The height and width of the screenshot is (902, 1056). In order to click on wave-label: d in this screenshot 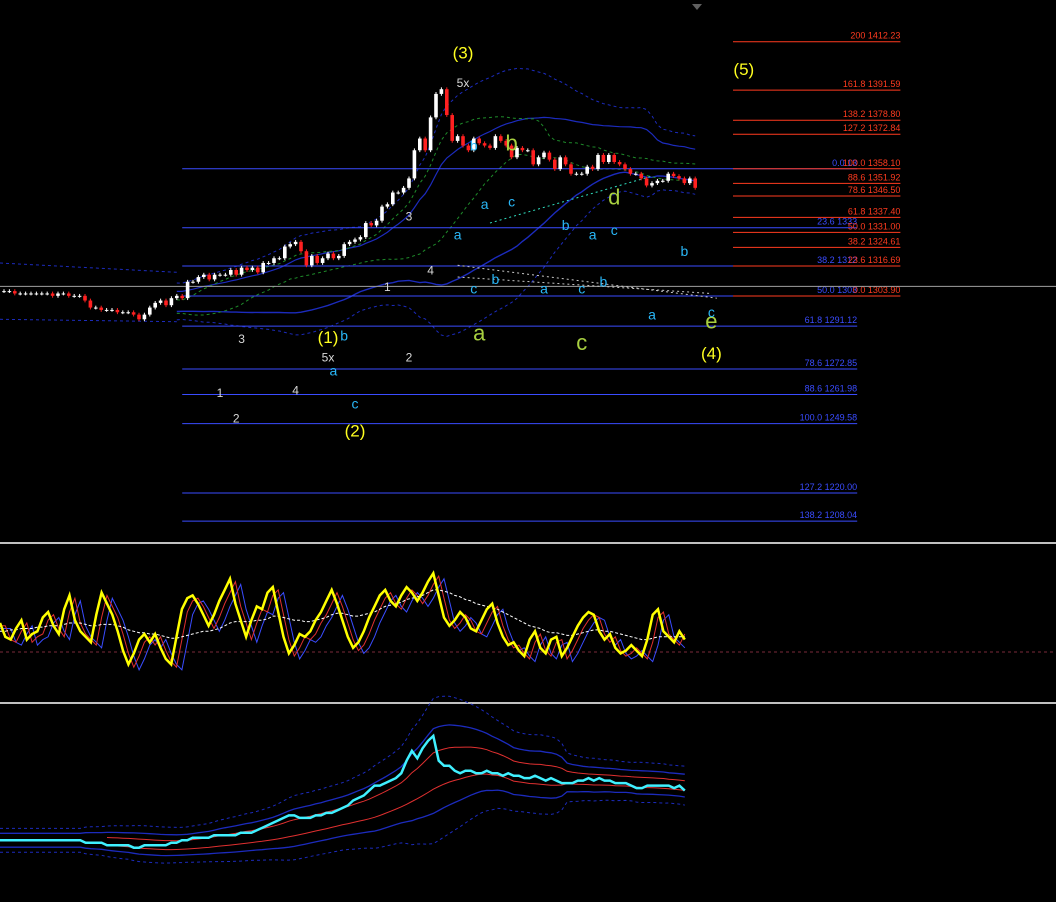, I will do `click(614, 196)`.